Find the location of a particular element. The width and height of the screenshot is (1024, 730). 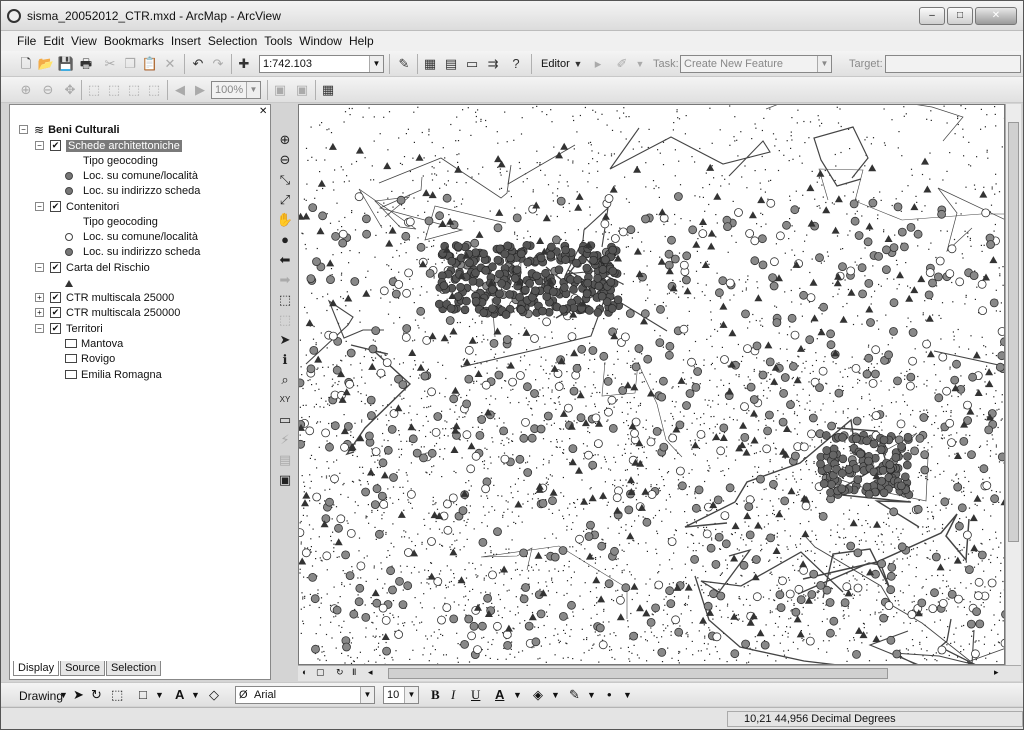

measure-icon: ▭ is located at coordinates (285, 420).